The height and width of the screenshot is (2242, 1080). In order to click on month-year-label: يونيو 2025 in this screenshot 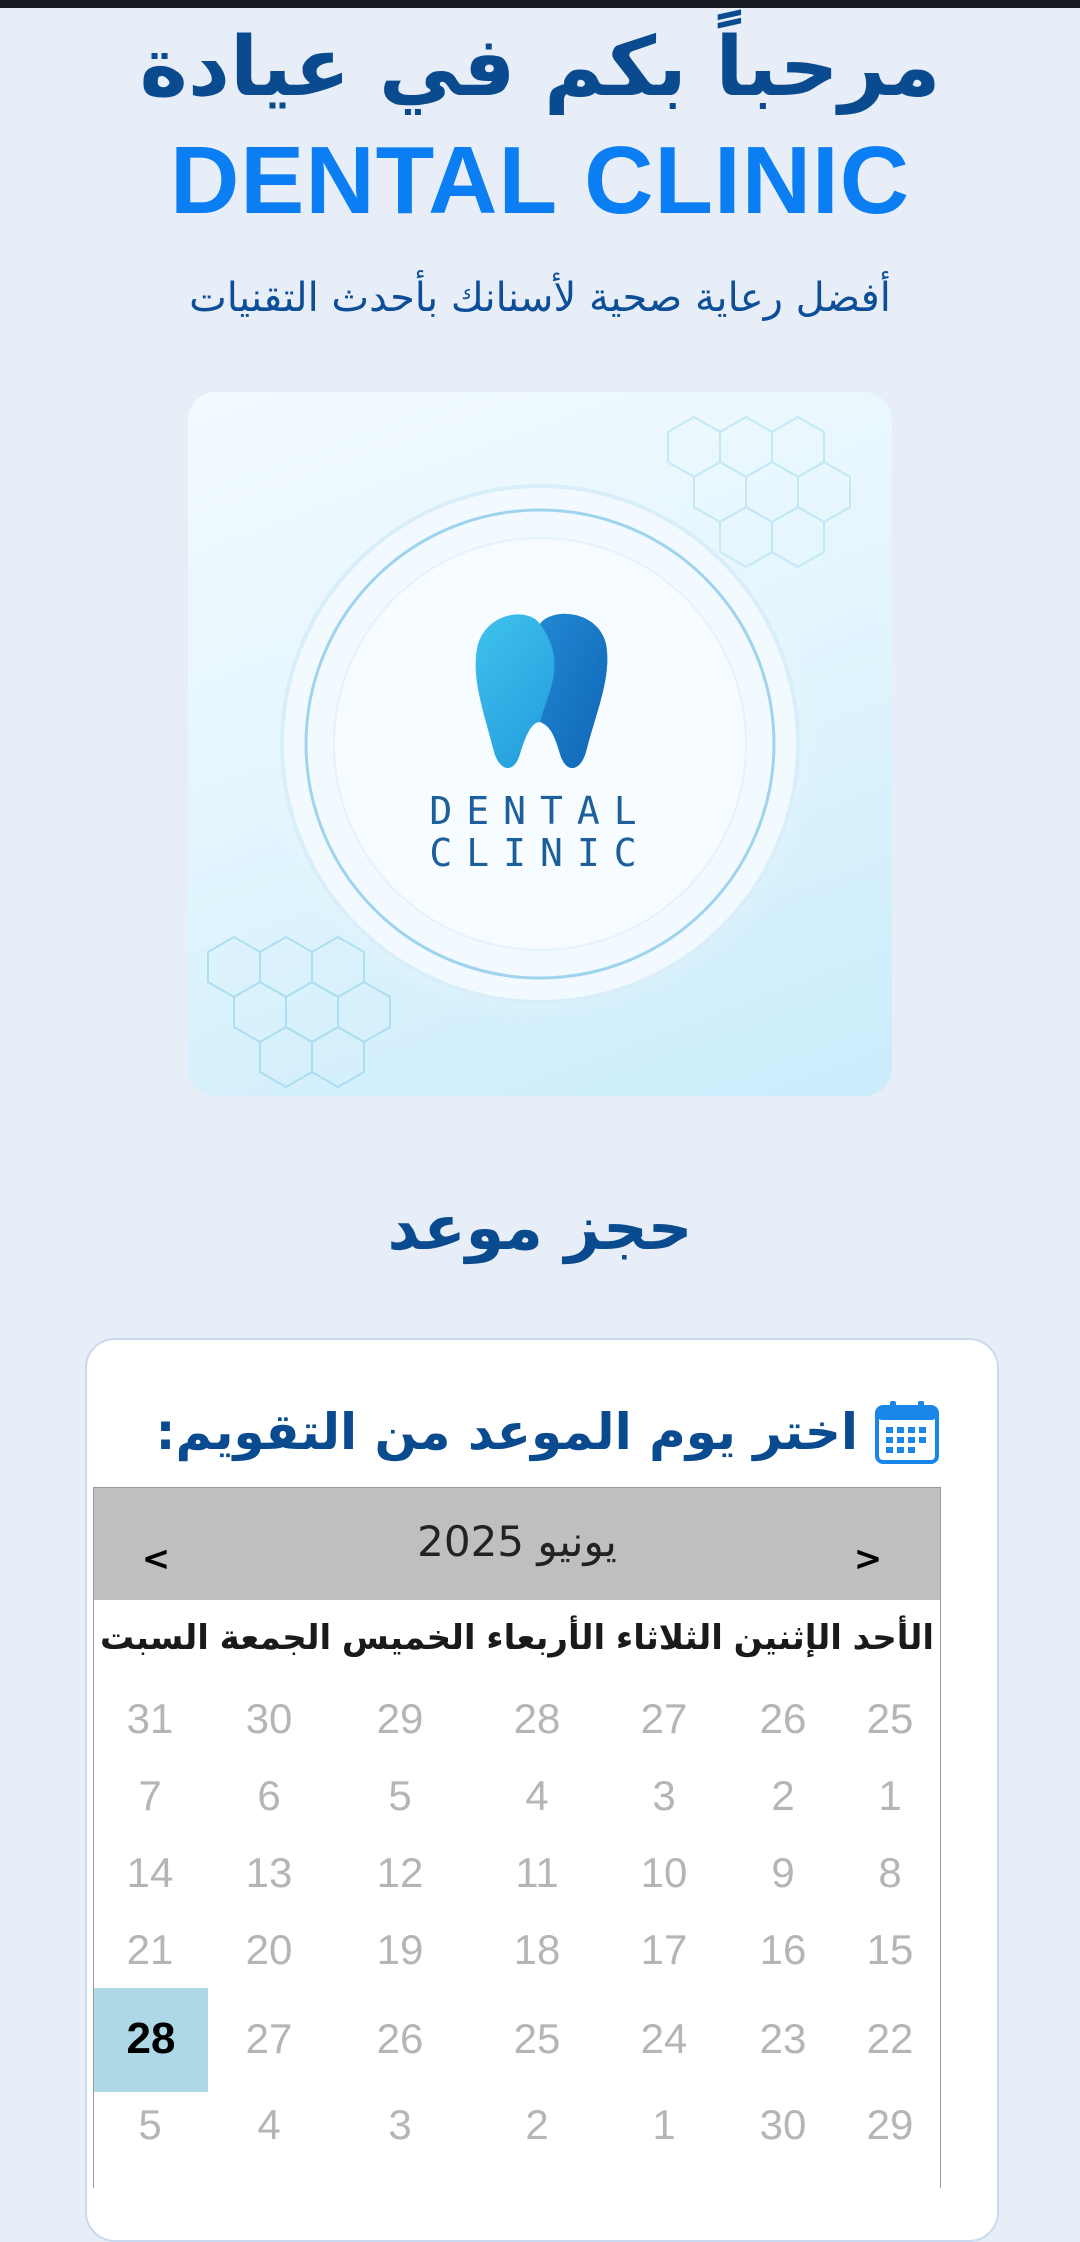, I will do `click(517, 1541)`.